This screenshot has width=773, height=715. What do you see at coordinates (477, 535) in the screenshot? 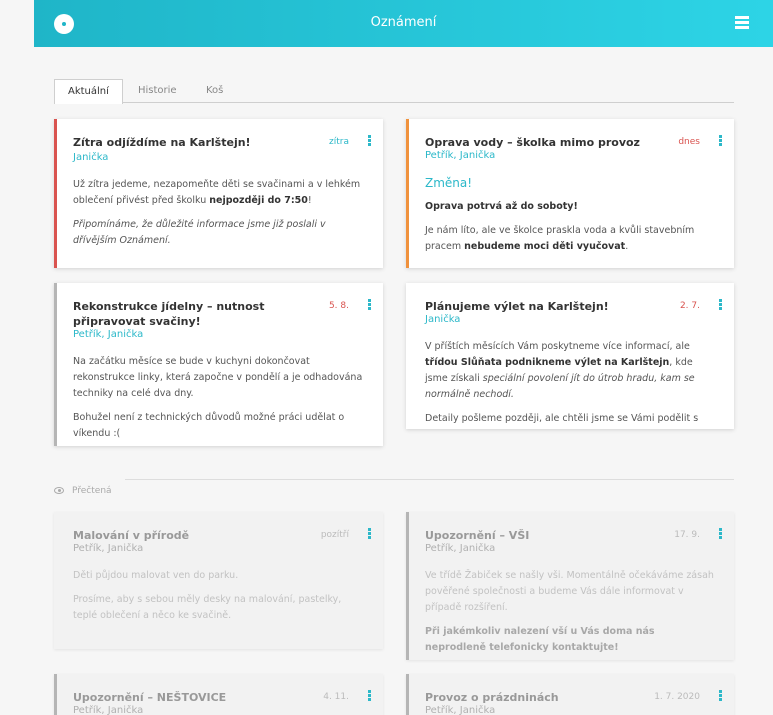
I see `card-title: Upozornění – VŠI` at bounding box center [477, 535].